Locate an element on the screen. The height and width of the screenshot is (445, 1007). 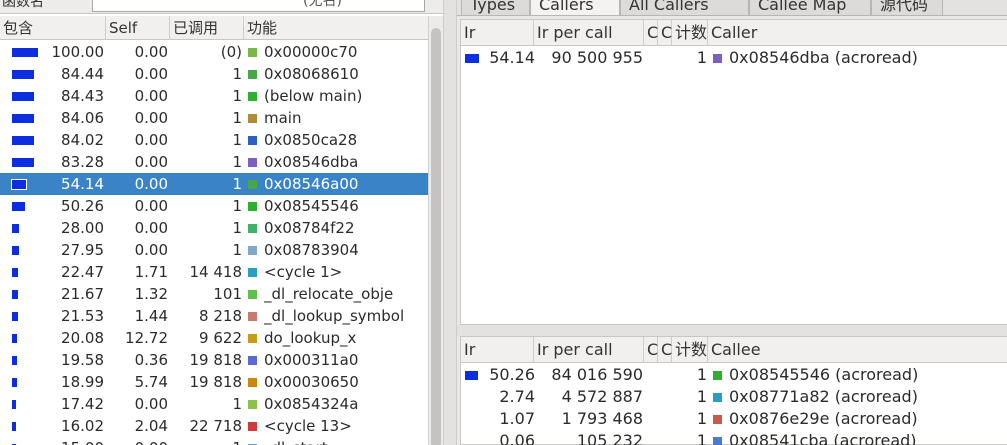
inclusive-cost: 21.67 is located at coordinates (82, 294).